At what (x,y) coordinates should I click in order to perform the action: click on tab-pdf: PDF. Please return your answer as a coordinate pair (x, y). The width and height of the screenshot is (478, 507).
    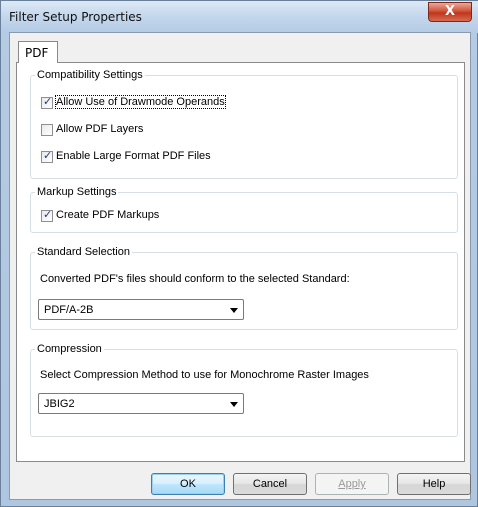
    Looking at the image, I should click on (38, 52).